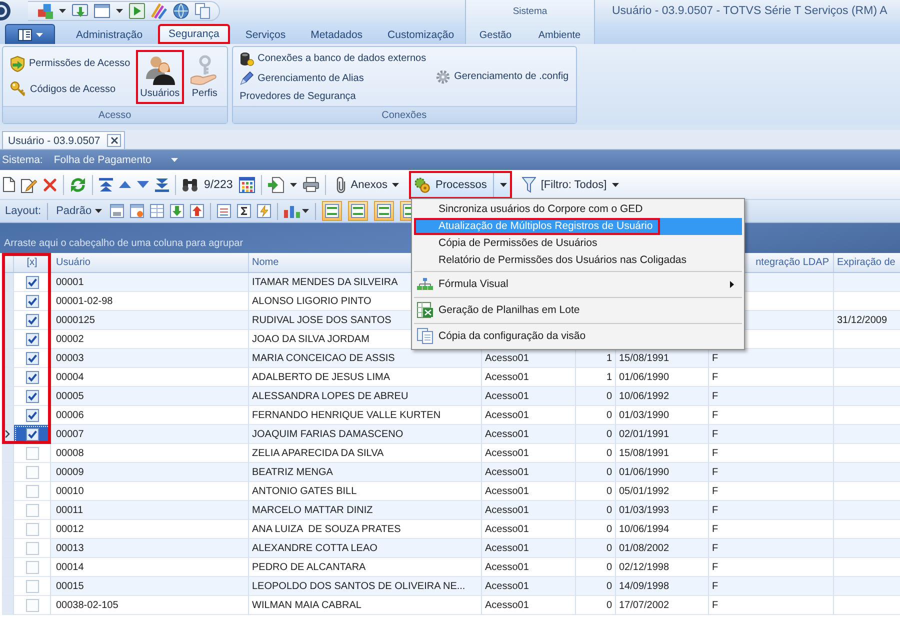  What do you see at coordinates (309, 567) in the screenshot?
I see `user-name-text: PEDRO DE ALCANTARA` at bounding box center [309, 567].